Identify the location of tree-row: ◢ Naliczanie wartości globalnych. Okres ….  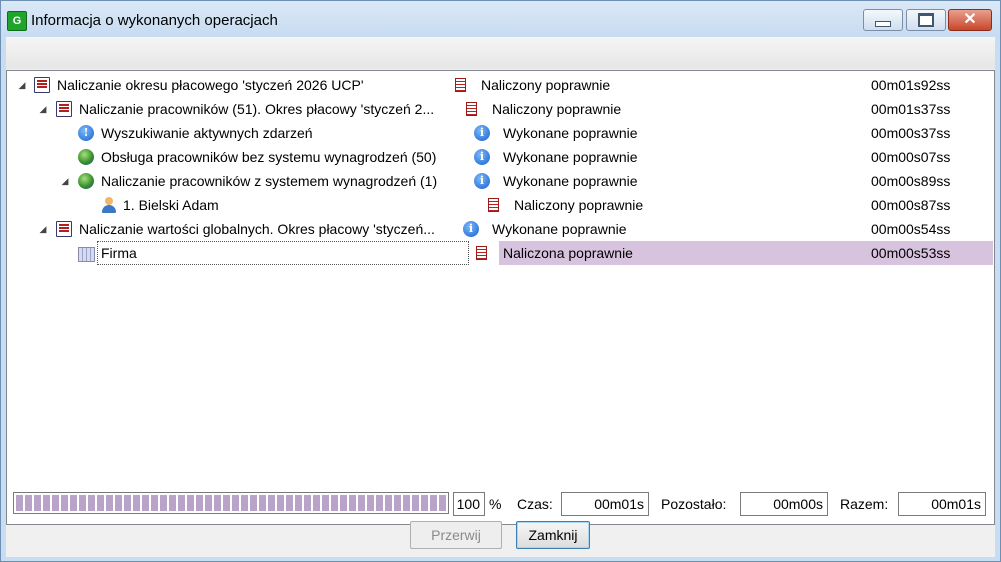
(500, 229).